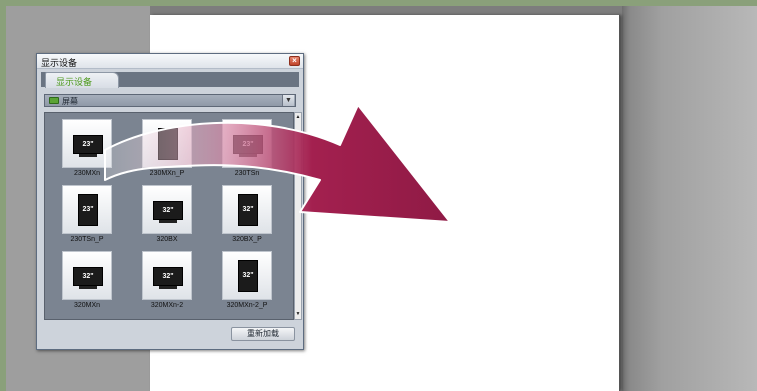  Describe the element at coordinates (263, 334) in the screenshot. I see `reload-button: 重新加载` at that location.